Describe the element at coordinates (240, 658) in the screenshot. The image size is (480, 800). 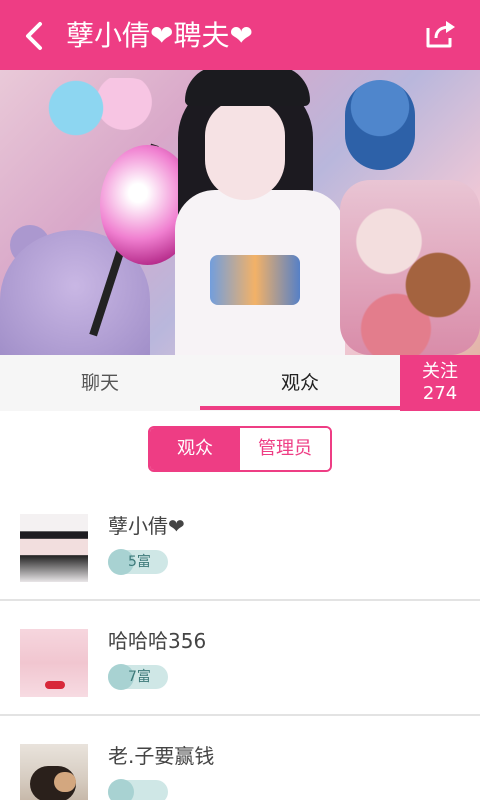
I see `list-item: 哈哈哈356 7富` at that location.